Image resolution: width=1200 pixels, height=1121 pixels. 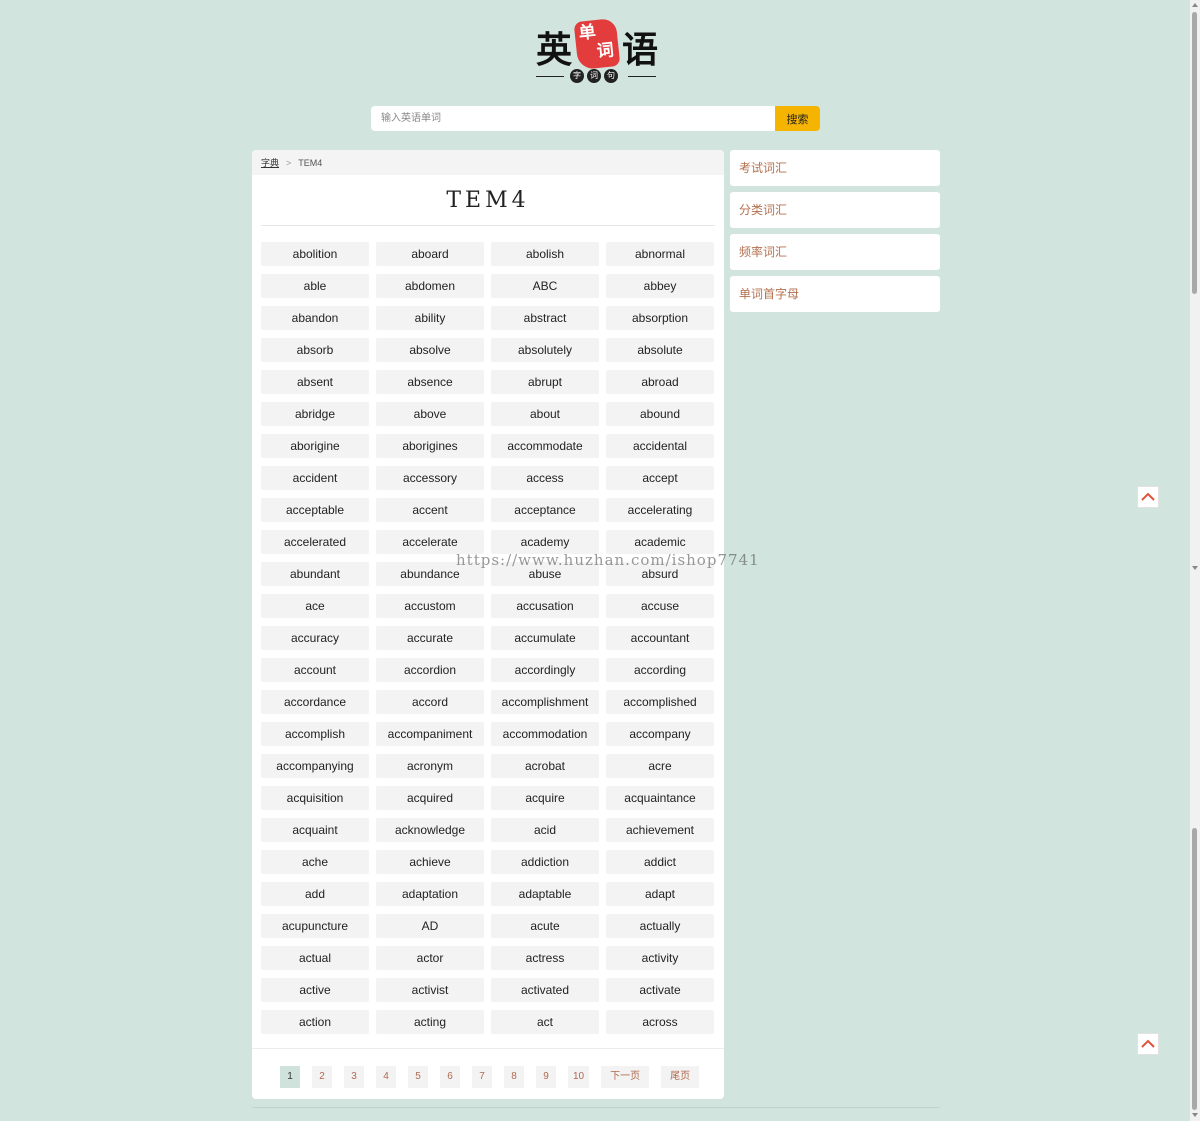 What do you see at coordinates (430, 446) in the screenshot?
I see `word-item: aborigines` at bounding box center [430, 446].